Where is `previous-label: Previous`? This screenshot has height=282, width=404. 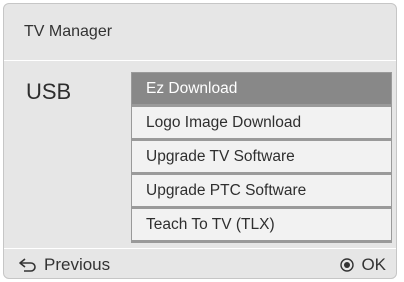
previous-label: Previous is located at coordinates (77, 264).